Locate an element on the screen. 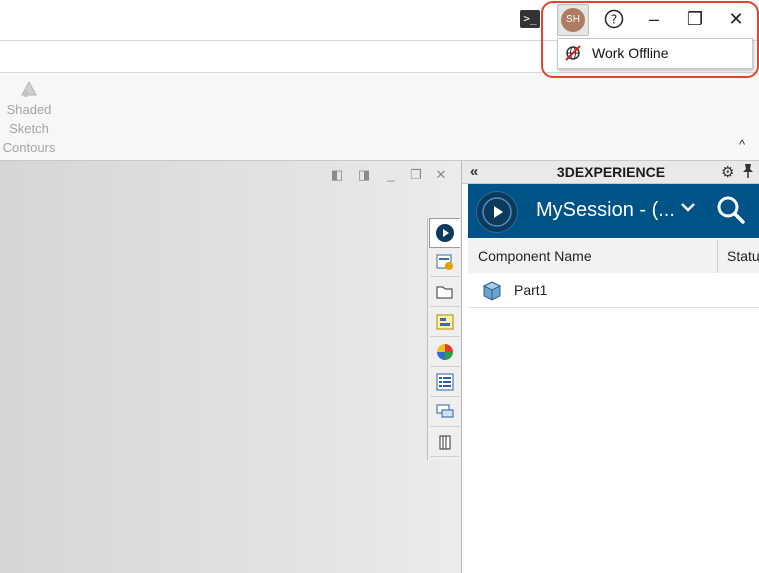  custom-properties-icon is located at coordinates (445, 382).